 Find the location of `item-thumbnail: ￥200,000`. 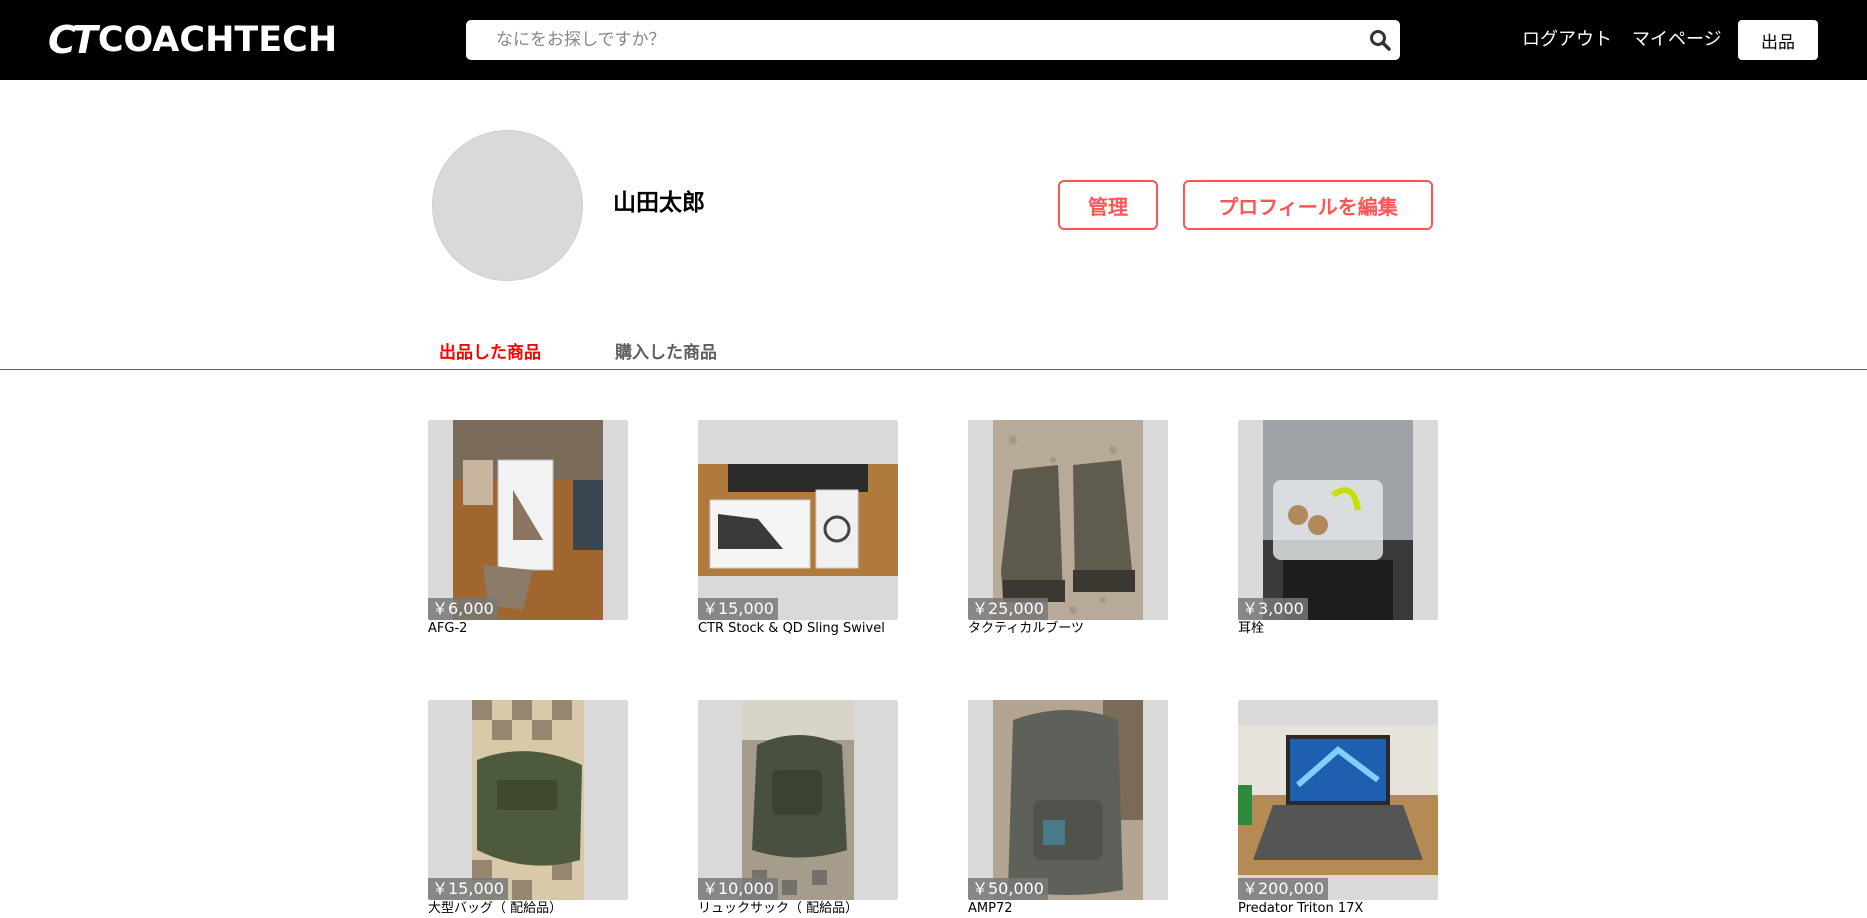

item-thumbnail: ￥200,000 is located at coordinates (1338, 800).